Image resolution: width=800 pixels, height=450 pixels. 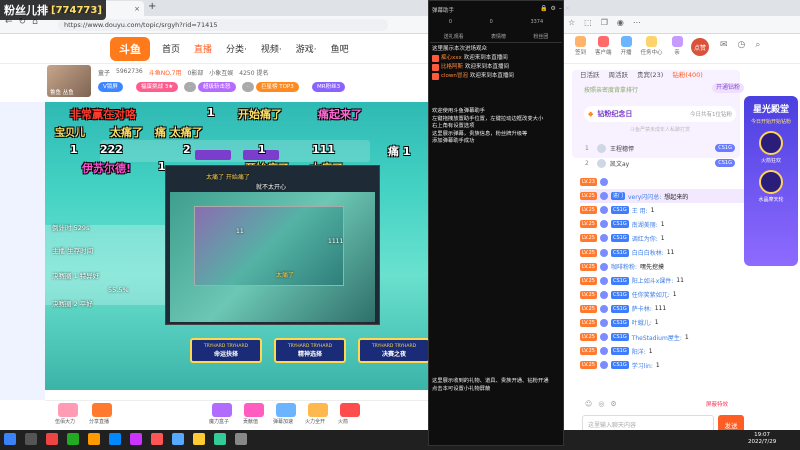 I want to click on history-icon: ◷, so click(x=742, y=45).